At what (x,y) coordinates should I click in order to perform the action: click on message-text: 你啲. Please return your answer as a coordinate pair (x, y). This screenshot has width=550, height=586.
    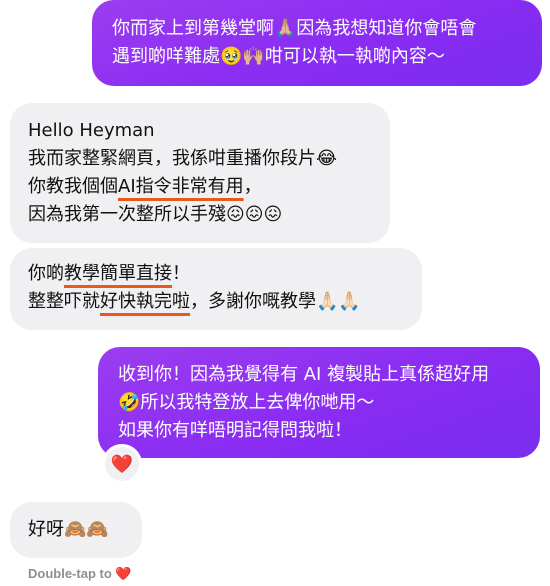
    Looking at the image, I should click on (46, 273).